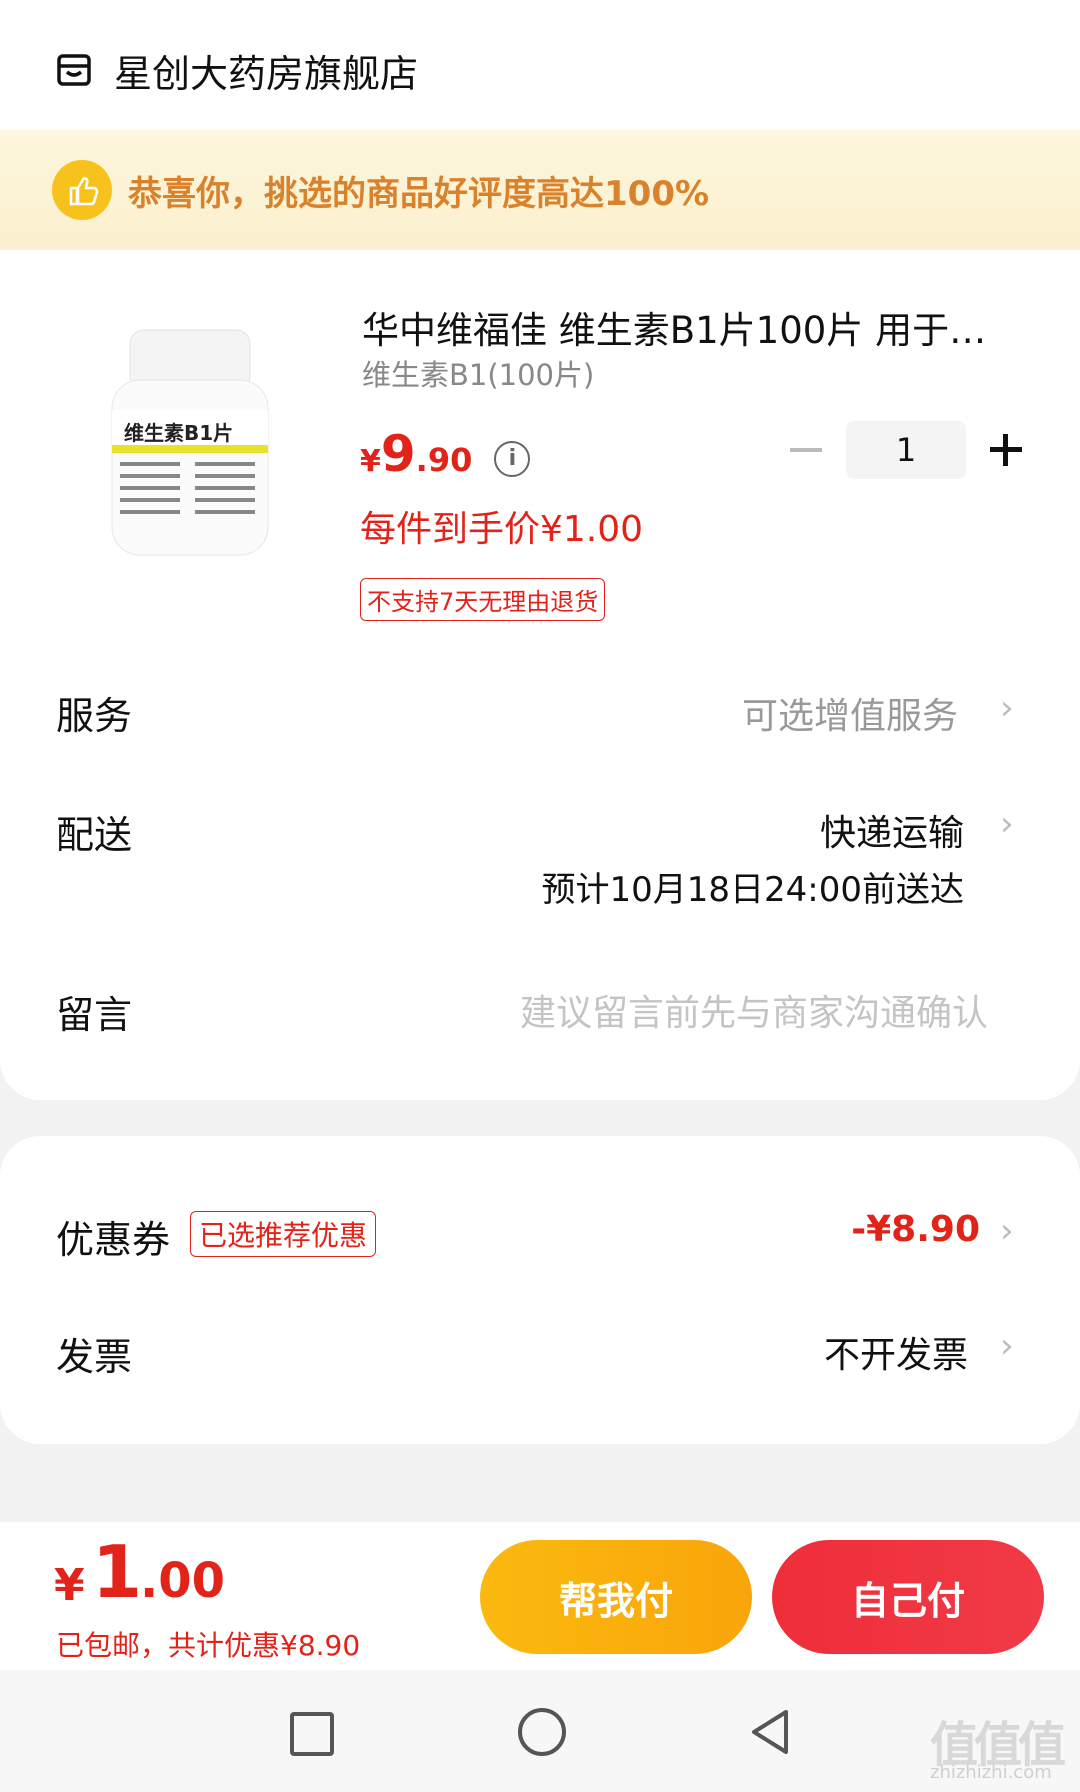  What do you see at coordinates (94, 716) in the screenshot?
I see `service-label: 服务` at bounding box center [94, 716].